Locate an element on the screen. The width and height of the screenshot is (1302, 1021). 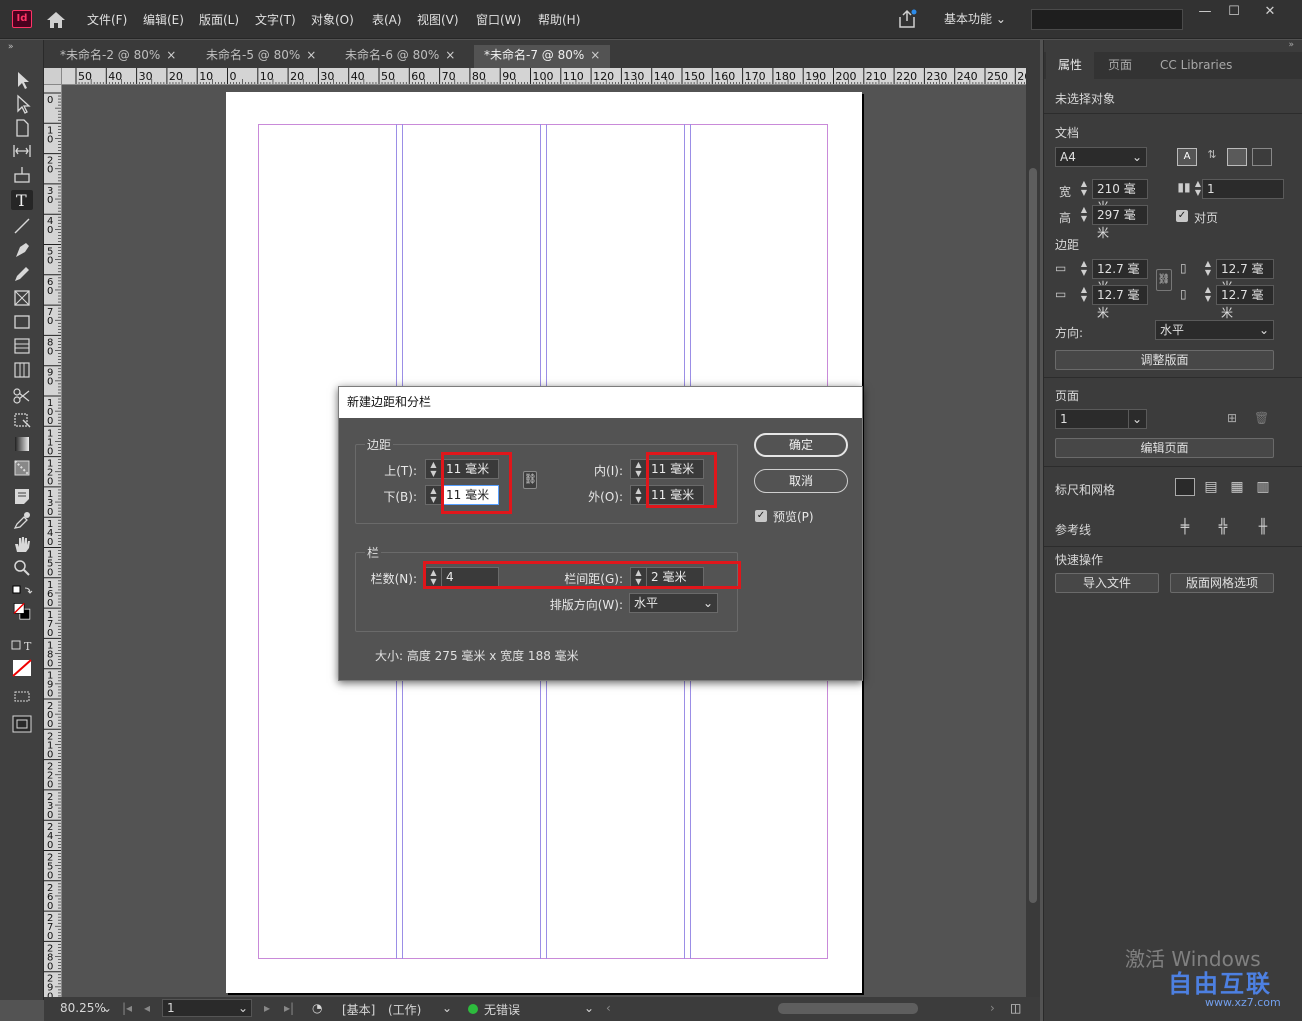
vertical-grid-tool-icon is located at coordinates (22, 370).